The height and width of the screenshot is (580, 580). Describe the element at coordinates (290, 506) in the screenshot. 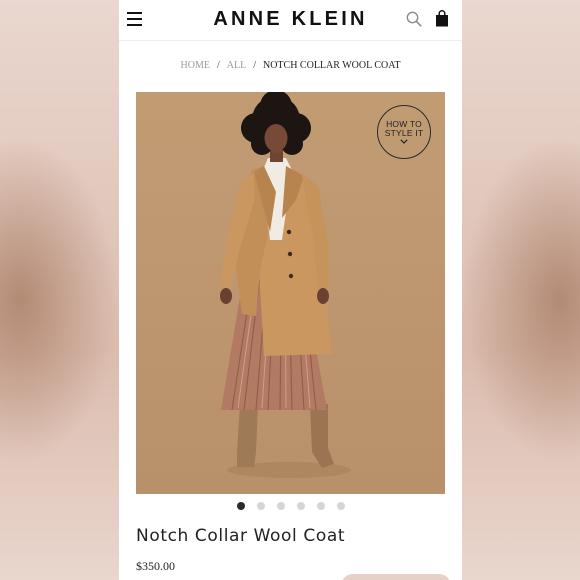

I see `carousel-dots` at that location.